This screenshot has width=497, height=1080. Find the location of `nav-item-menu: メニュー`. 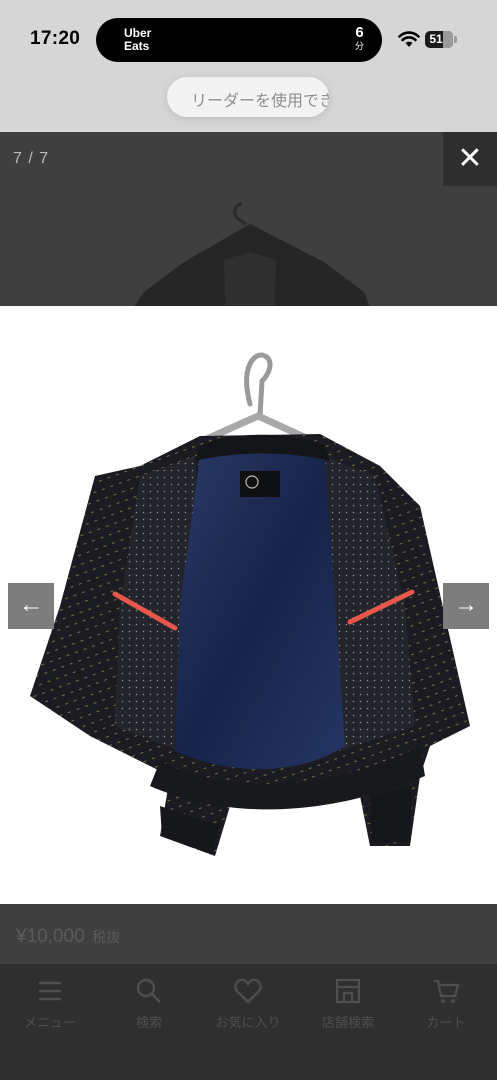

nav-item-menu: メニュー is located at coordinates (50, 1003).